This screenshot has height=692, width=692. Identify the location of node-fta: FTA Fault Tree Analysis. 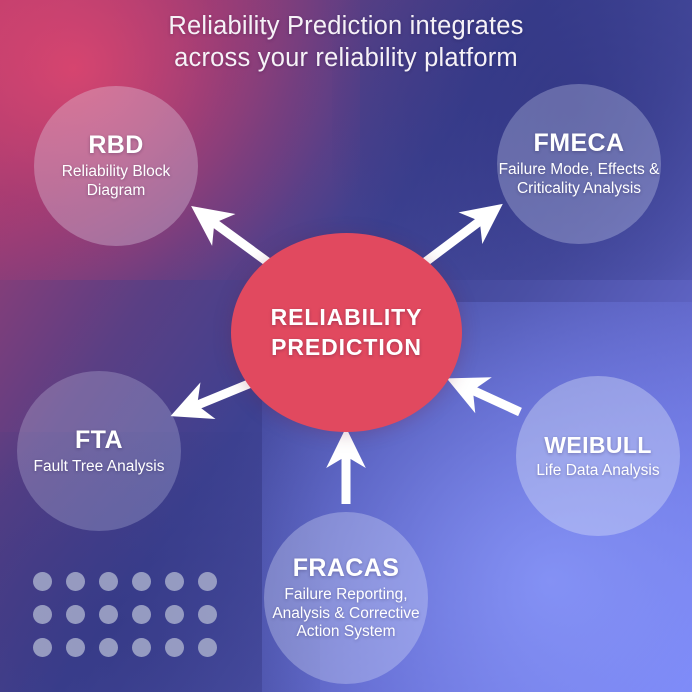
(99, 451).